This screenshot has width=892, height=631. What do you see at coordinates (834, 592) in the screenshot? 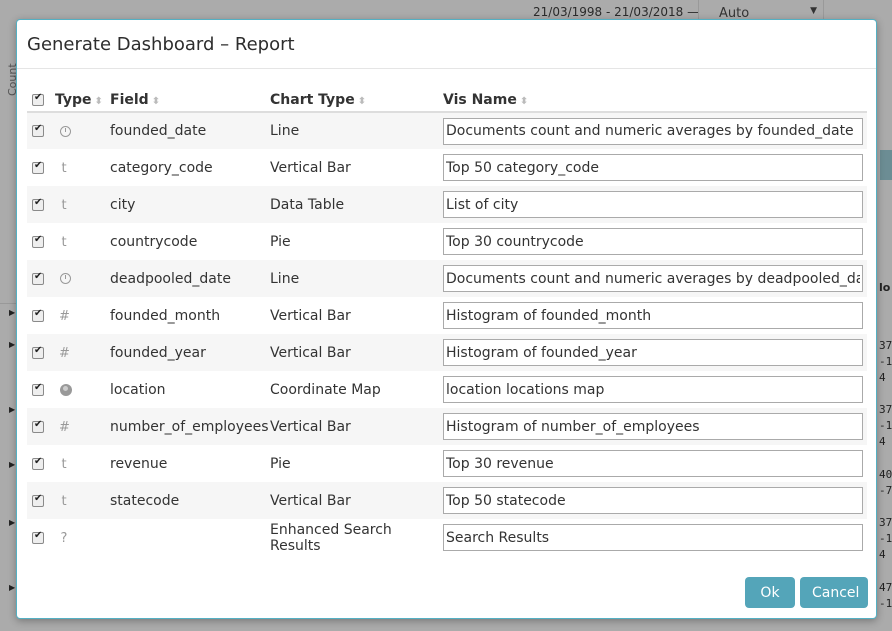
I see `cancel-button: Cancel` at bounding box center [834, 592].